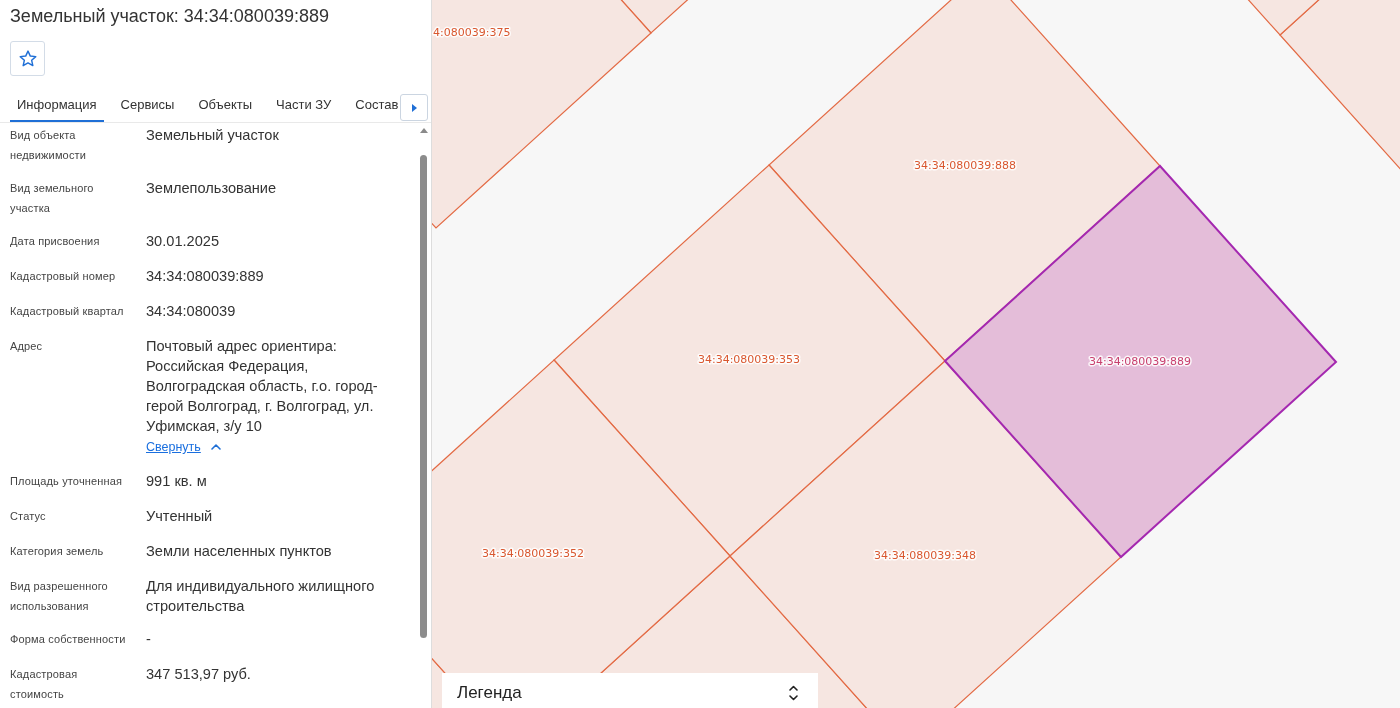  What do you see at coordinates (925, 555) in the screenshot?
I see `parcel-label: 34:34:080039:348` at bounding box center [925, 555].